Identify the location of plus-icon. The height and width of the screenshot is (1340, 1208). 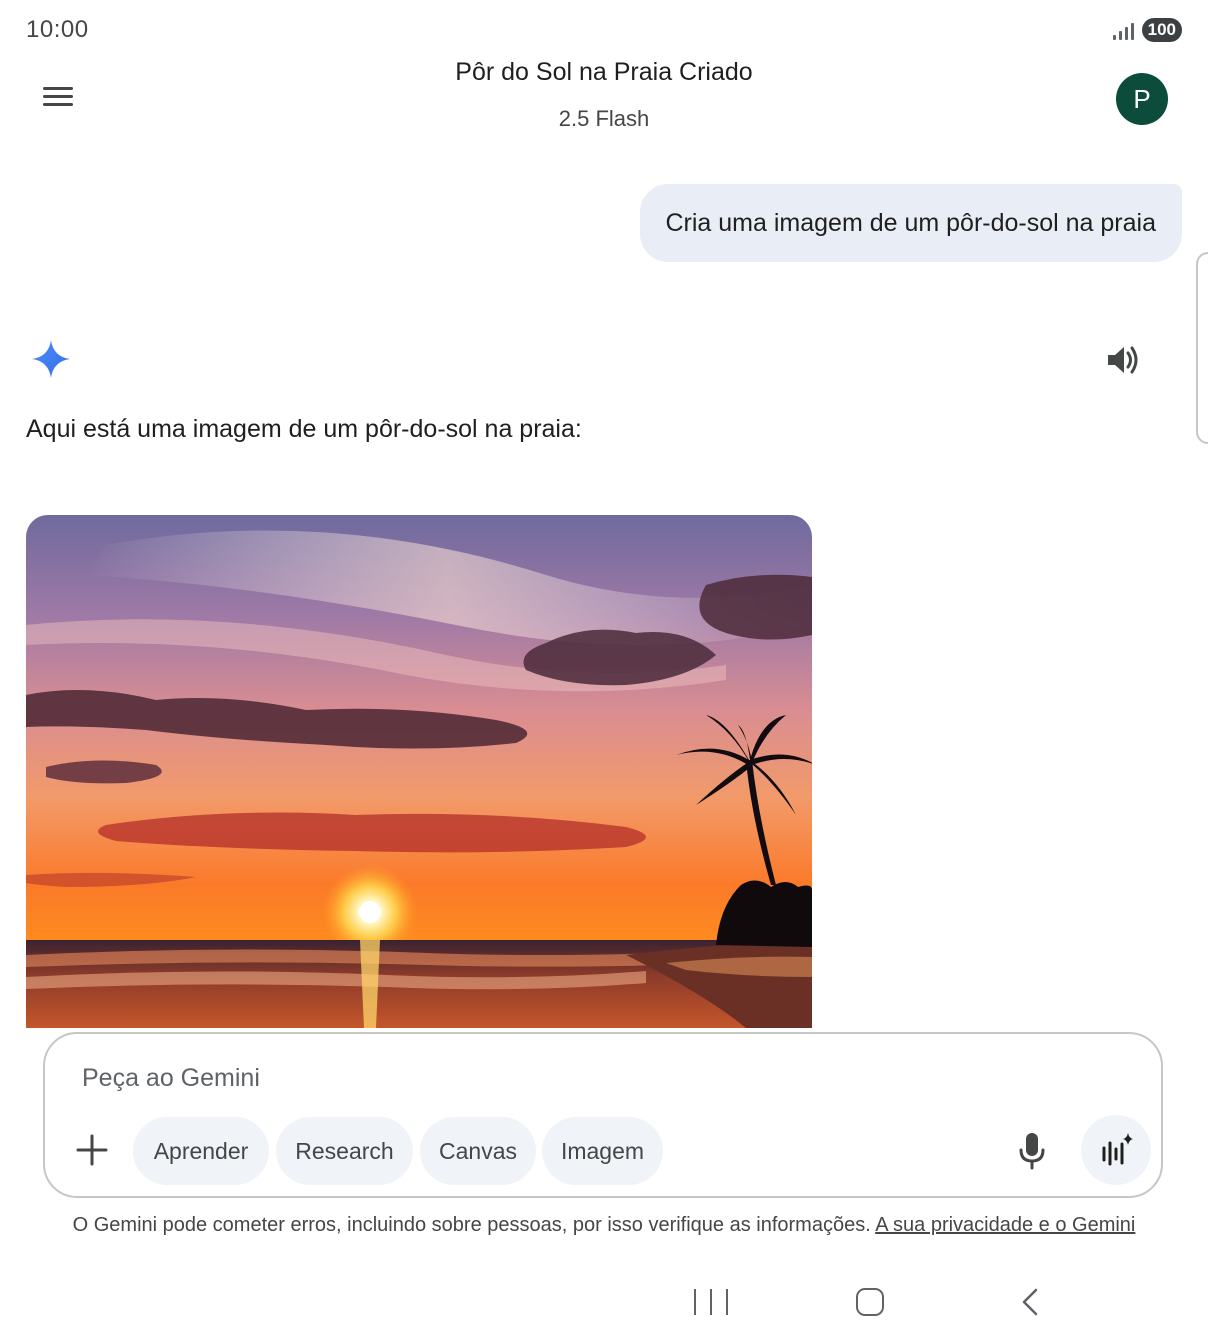
(92, 1150).